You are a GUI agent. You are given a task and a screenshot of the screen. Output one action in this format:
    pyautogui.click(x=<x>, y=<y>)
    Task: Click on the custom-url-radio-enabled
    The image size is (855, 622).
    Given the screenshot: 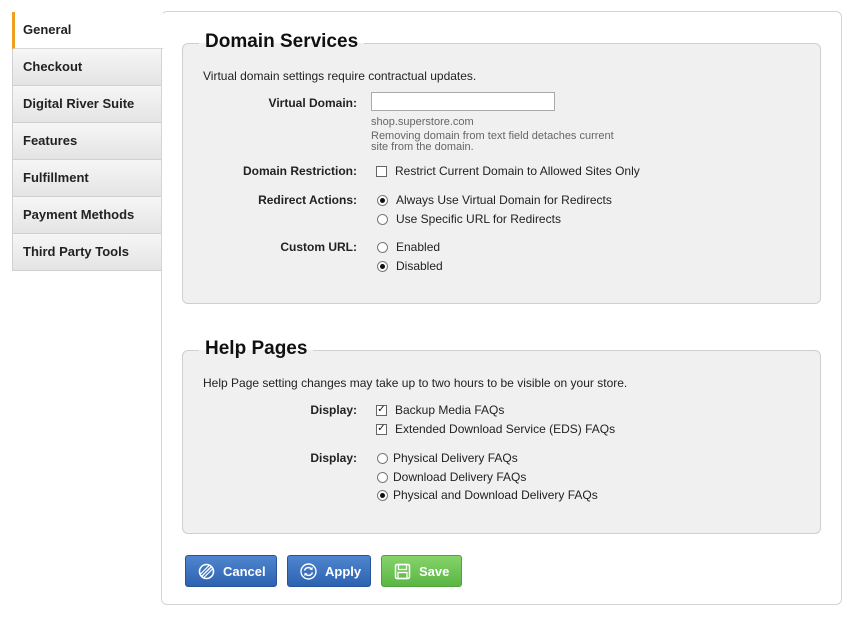 What is the action you would take?
    pyautogui.click(x=382, y=247)
    